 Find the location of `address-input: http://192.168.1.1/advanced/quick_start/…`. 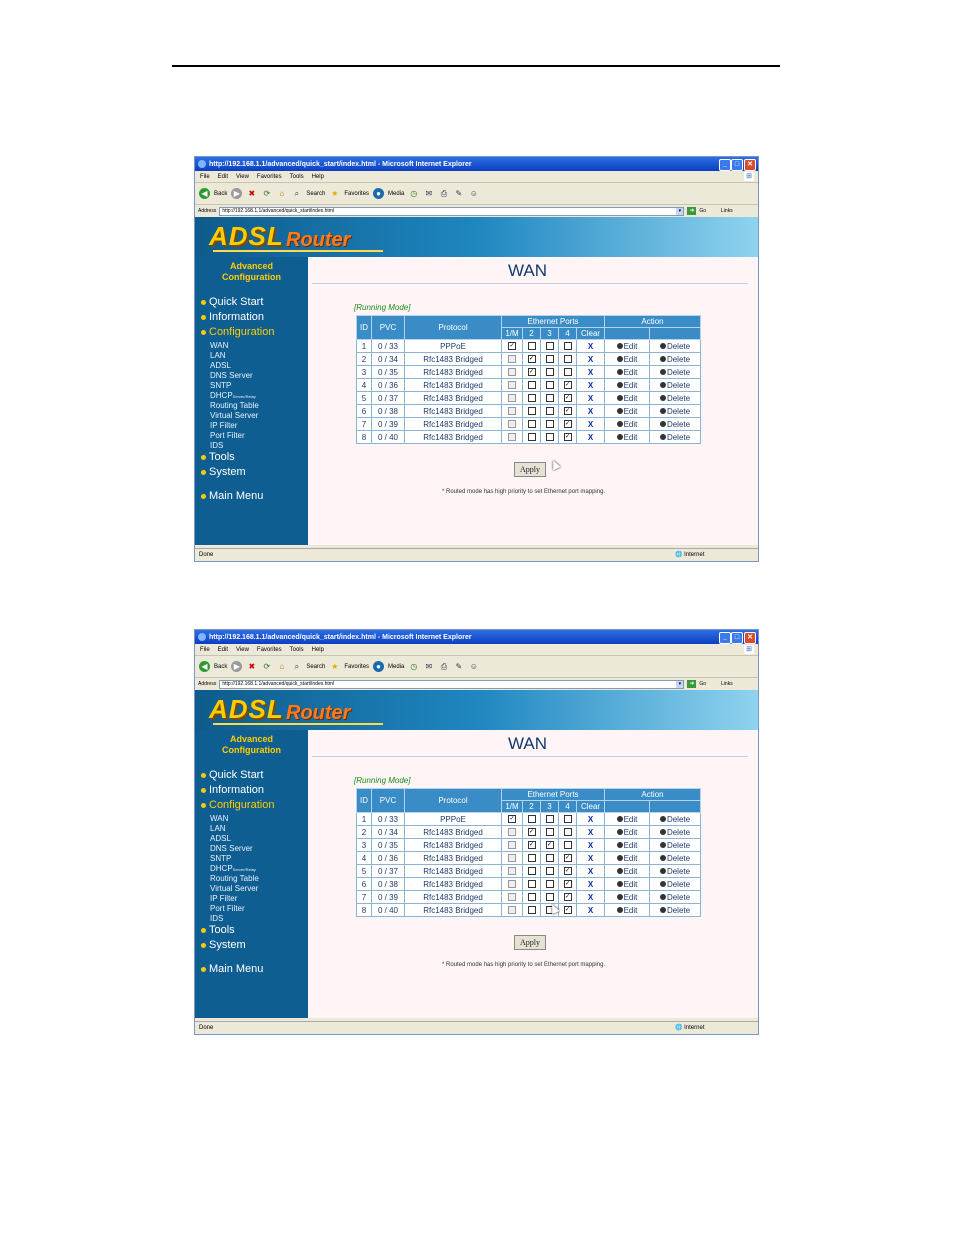

address-input: http://192.168.1.1/advanced/quick_start/… is located at coordinates (452, 211).